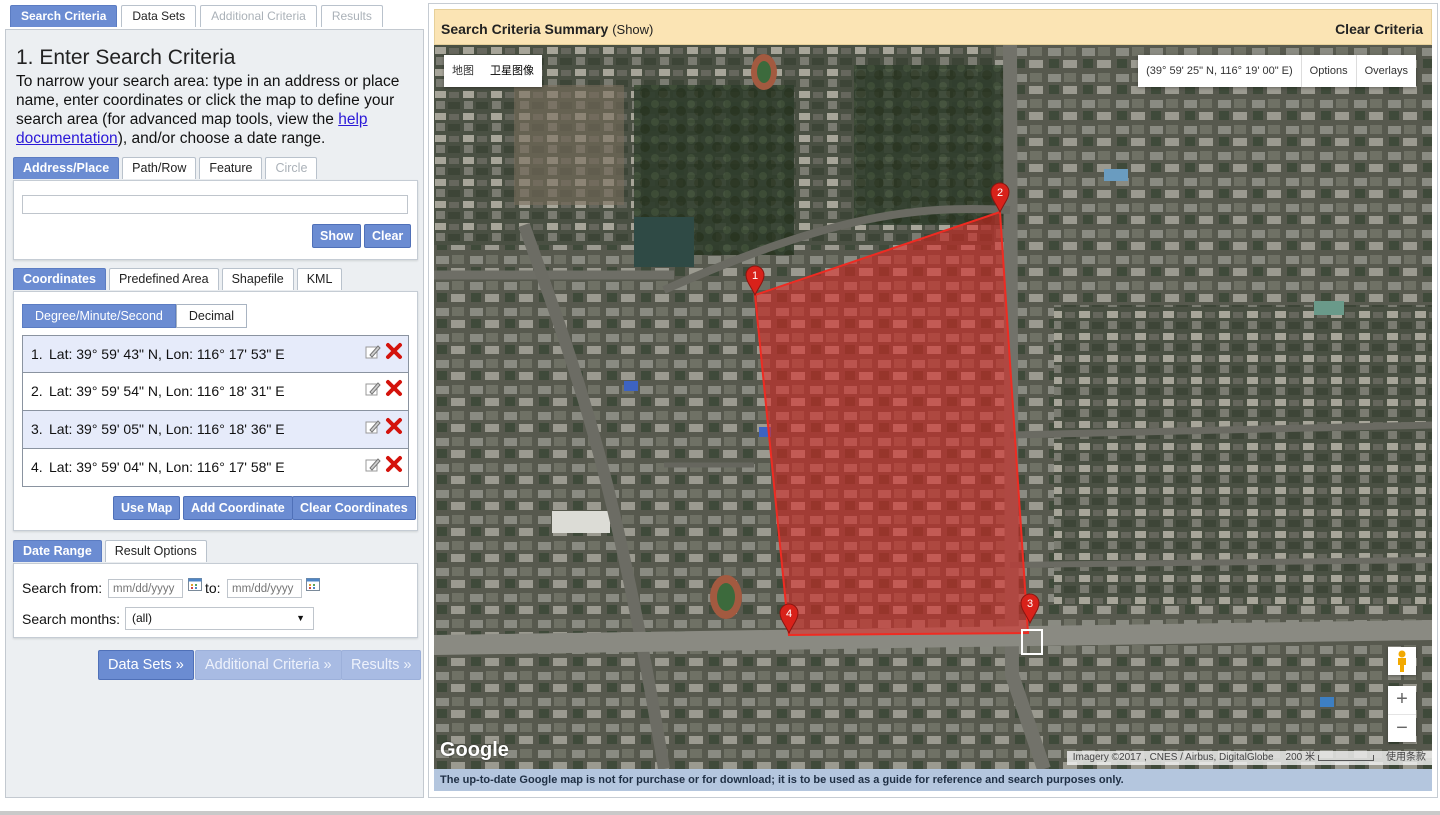 The height and width of the screenshot is (815, 1440). I want to click on clear-coordinates-button: Clear Coordinates, so click(354, 508).